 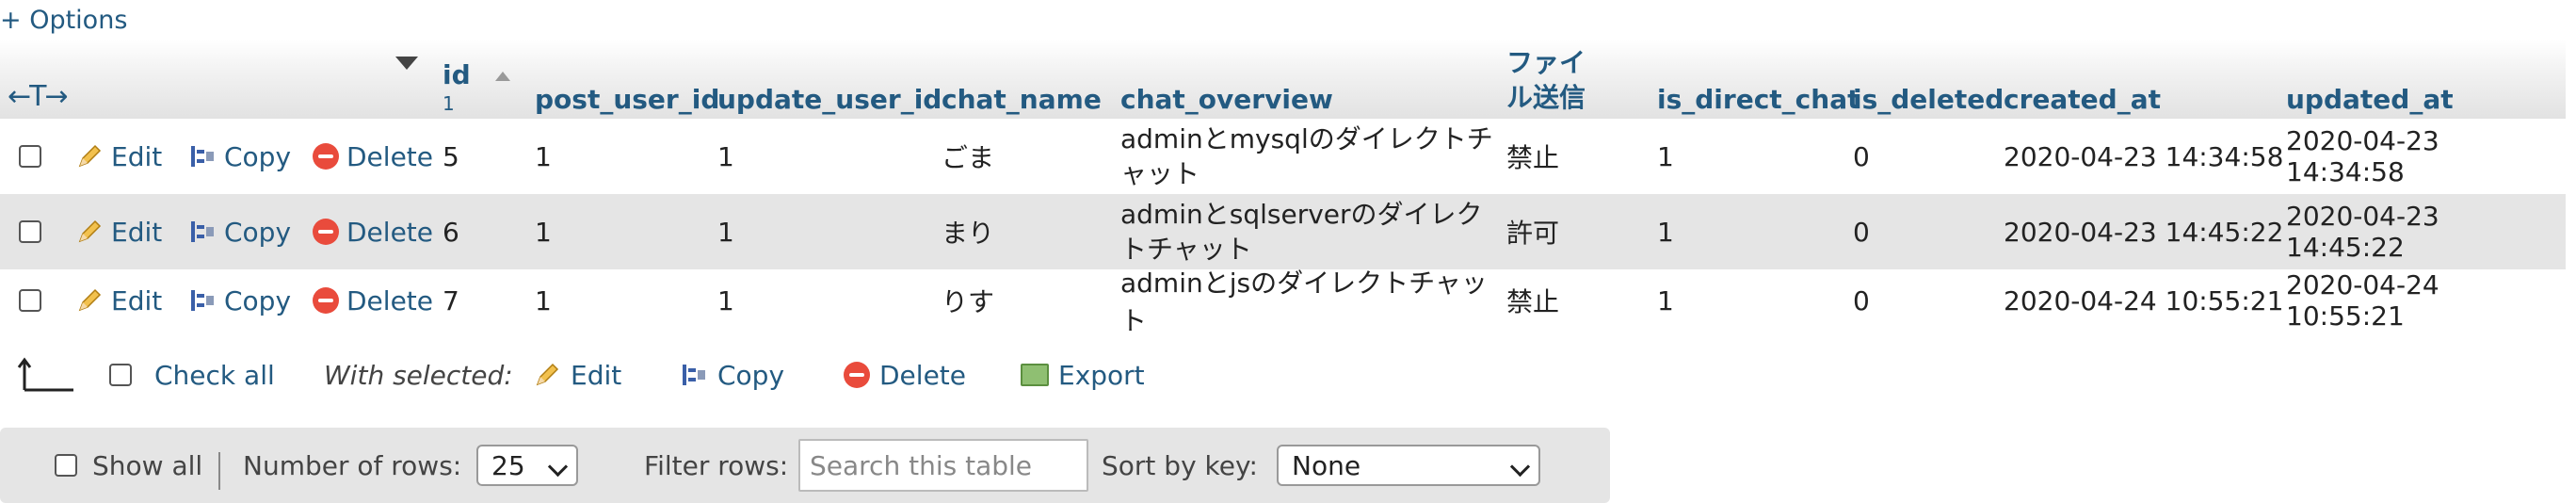 What do you see at coordinates (406, 63) in the screenshot?
I see `column-dropdown-icon` at bounding box center [406, 63].